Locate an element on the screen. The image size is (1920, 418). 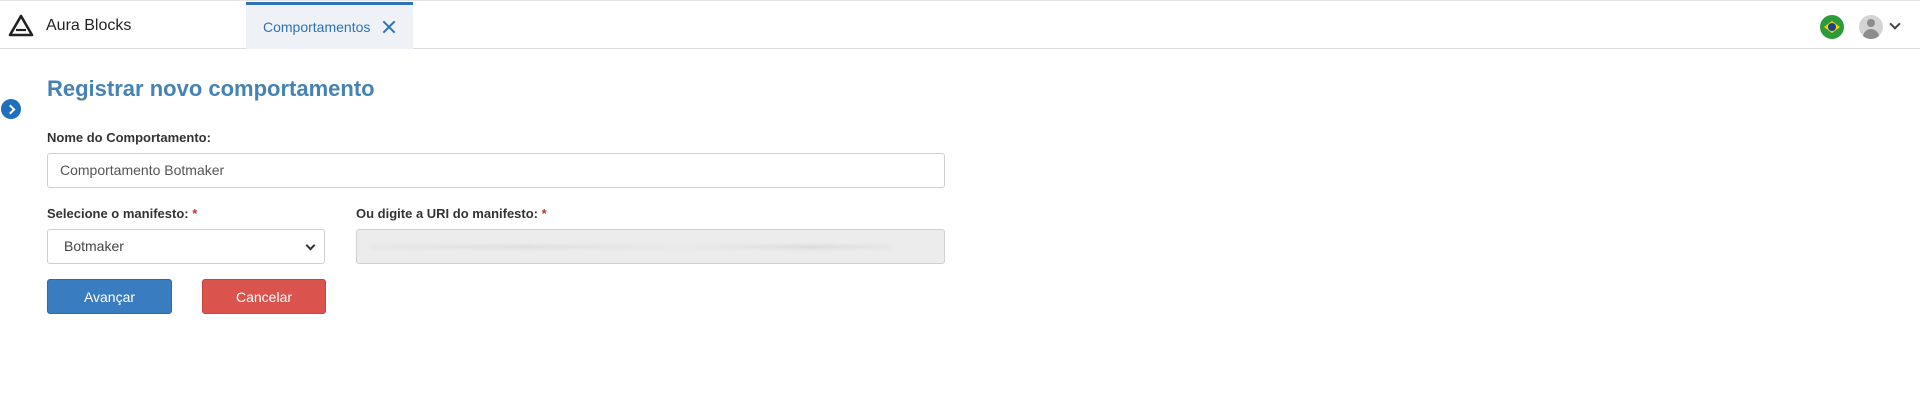
name-label-text: Nome do Comportamento: is located at coordinates (129, 137).